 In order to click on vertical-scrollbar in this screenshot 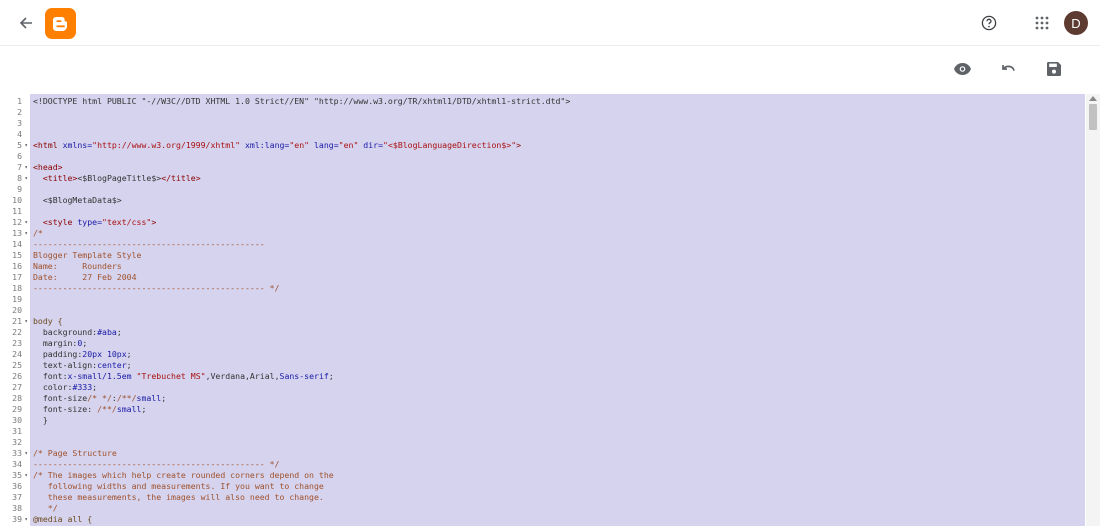, I will do `click(1093, 310)`.